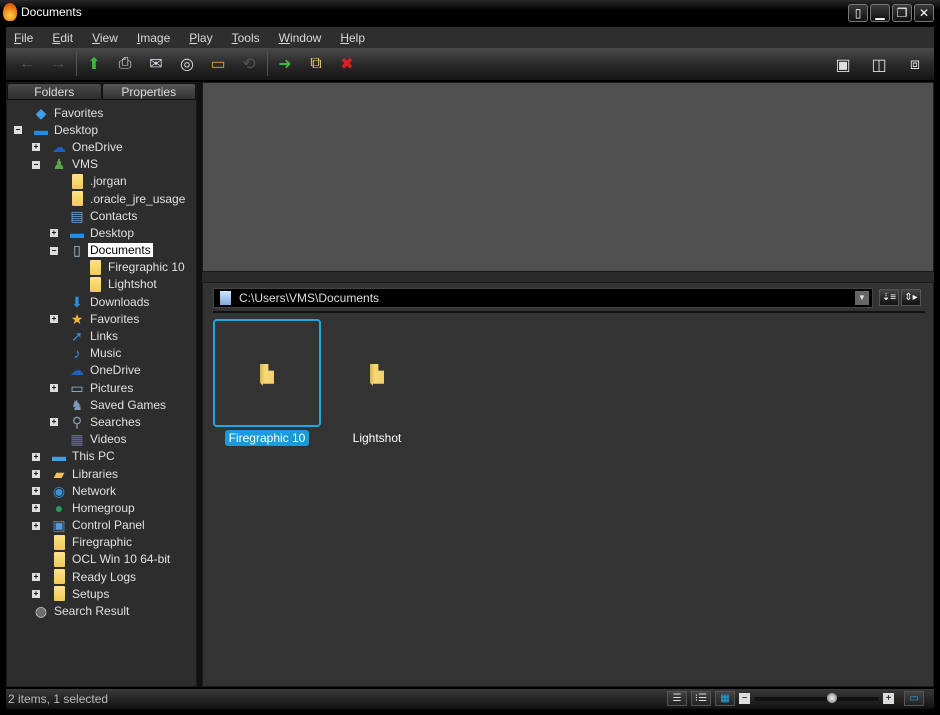 The height and width of the screenshot is (715, 940). I want to click on tree-item-label: Firegraphic, so click(102, 542).